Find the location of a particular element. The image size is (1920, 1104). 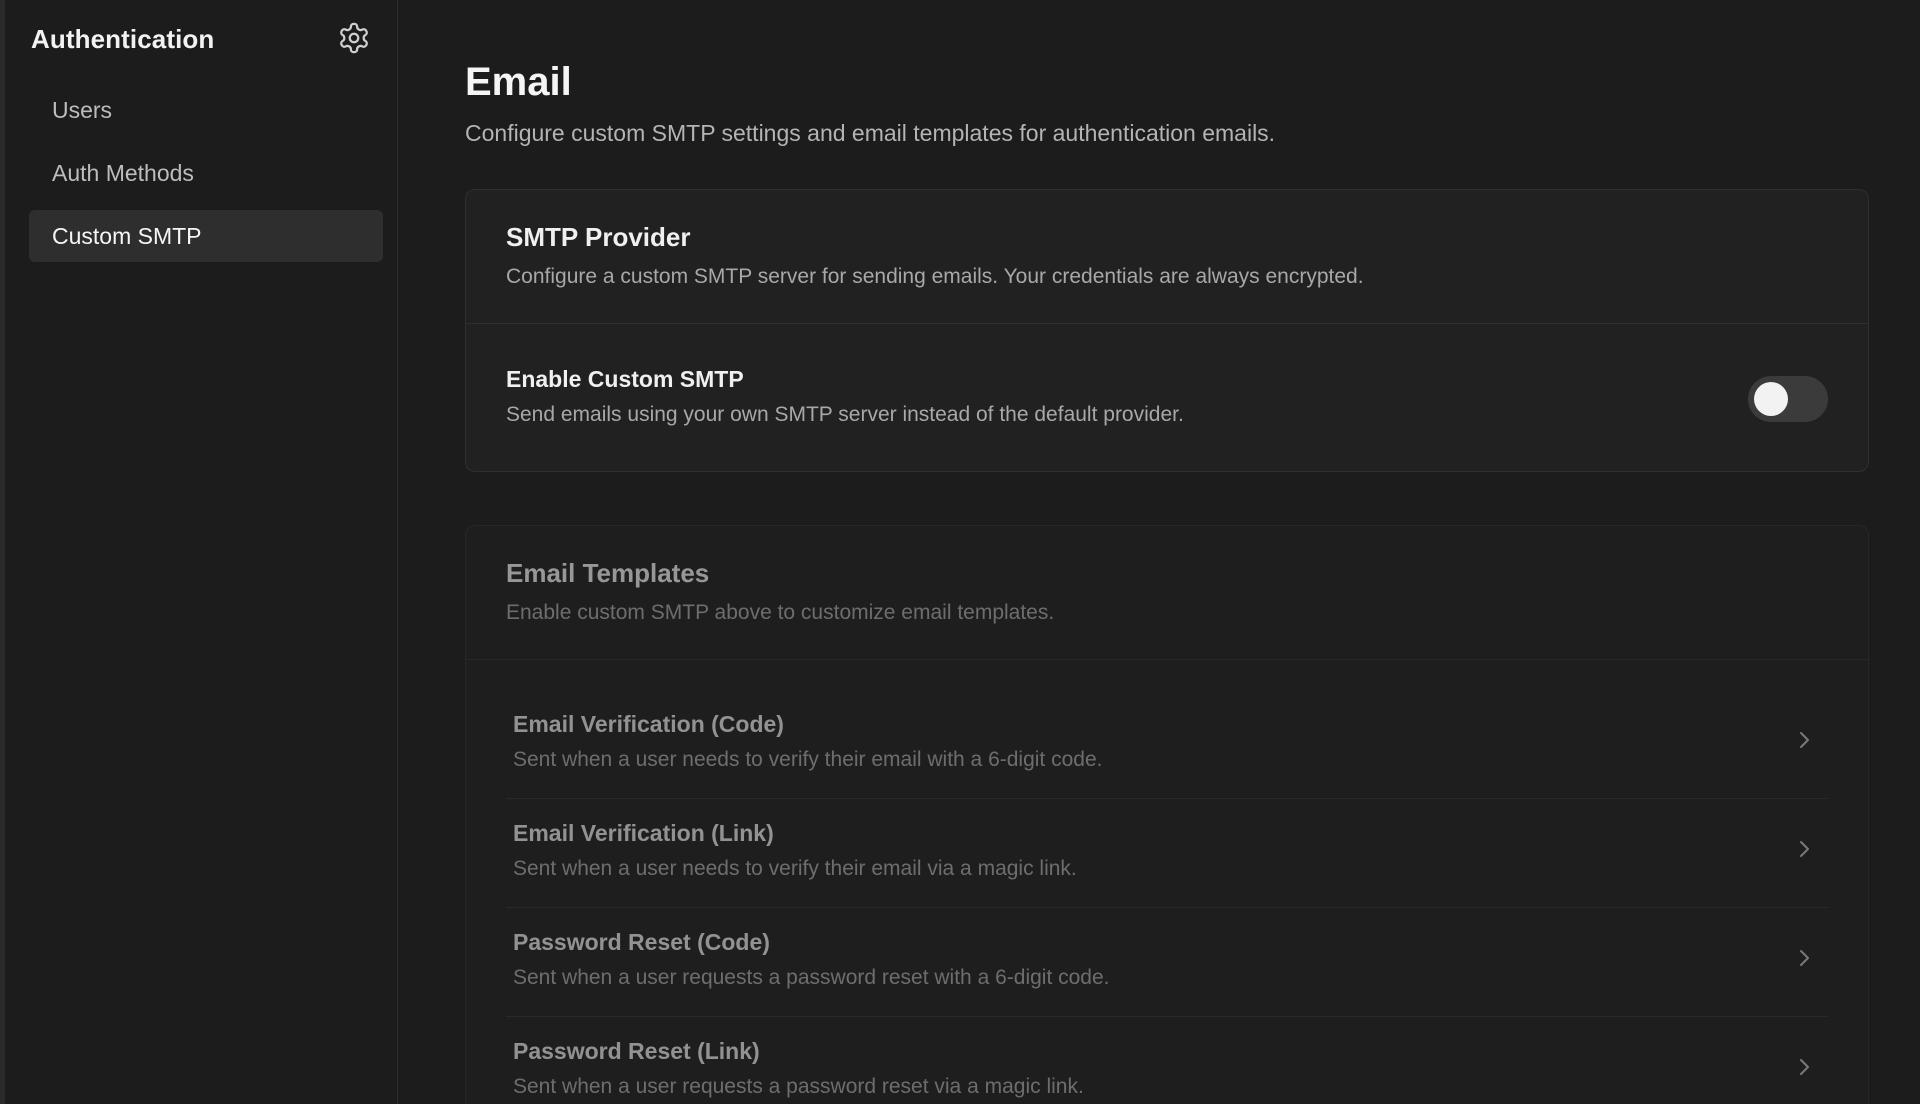

sidebar-item-label: Auth Methods is located at coordinates (123, 173).